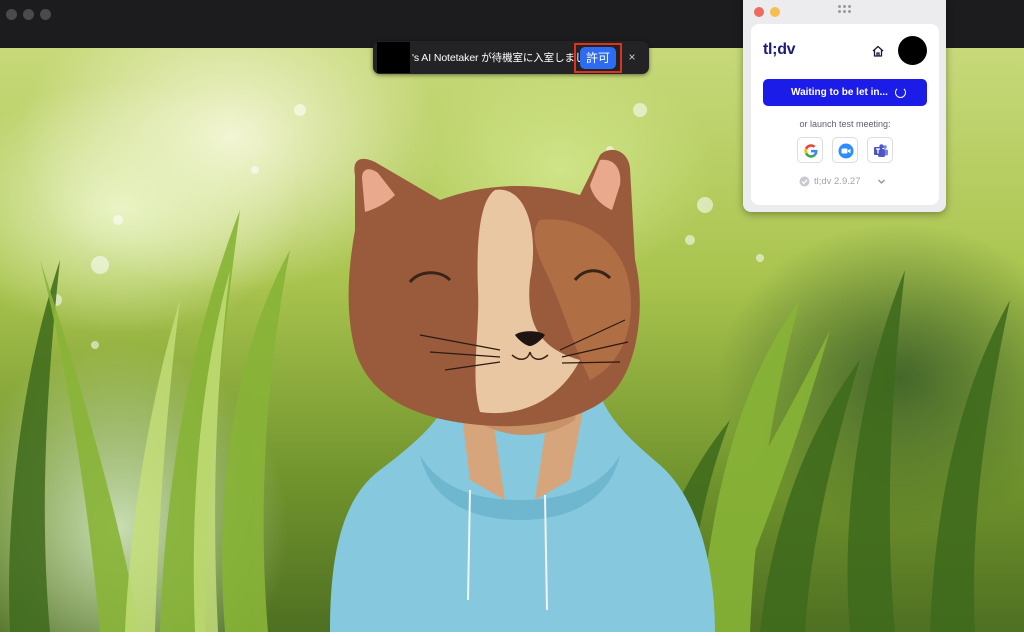 The width and height of the screenshot is (1024, 636). What do you see at coordinates (881, 181) in the screenshot?
I see `chevron-down-icon` at bounding box center [881, 181].